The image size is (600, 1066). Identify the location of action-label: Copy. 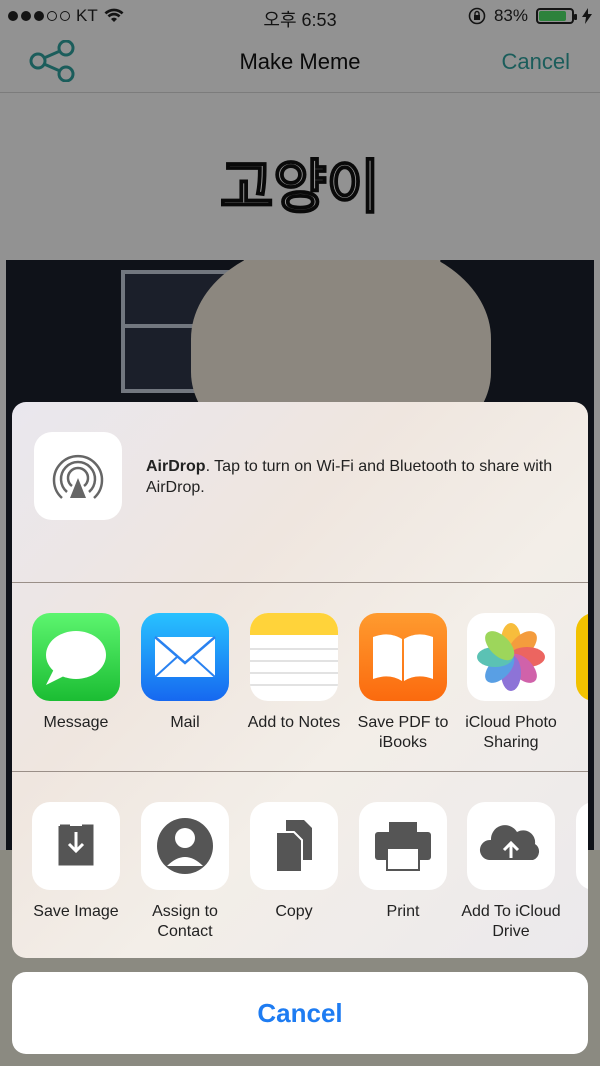
(294, 911).